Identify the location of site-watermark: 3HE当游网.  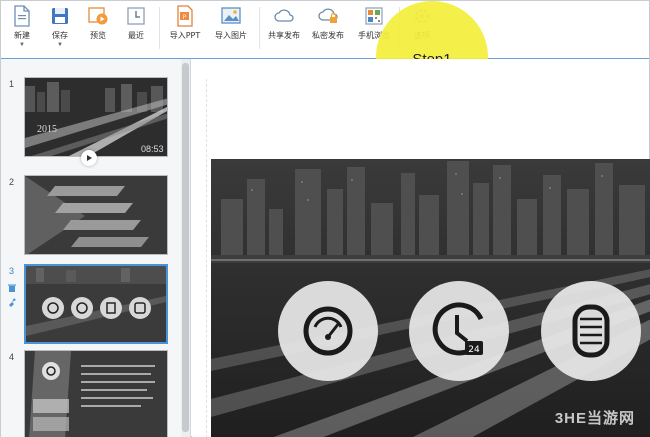
(594, 418).